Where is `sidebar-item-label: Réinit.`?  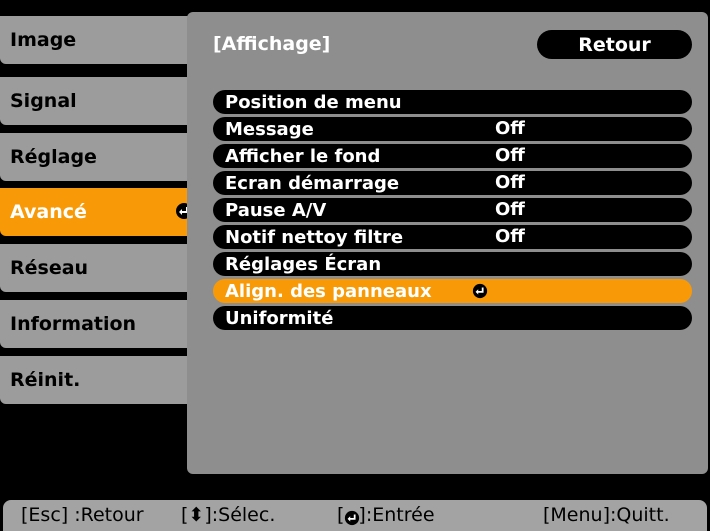 sidebar-item-label: Réinit. is located at coordinates (45, 380).